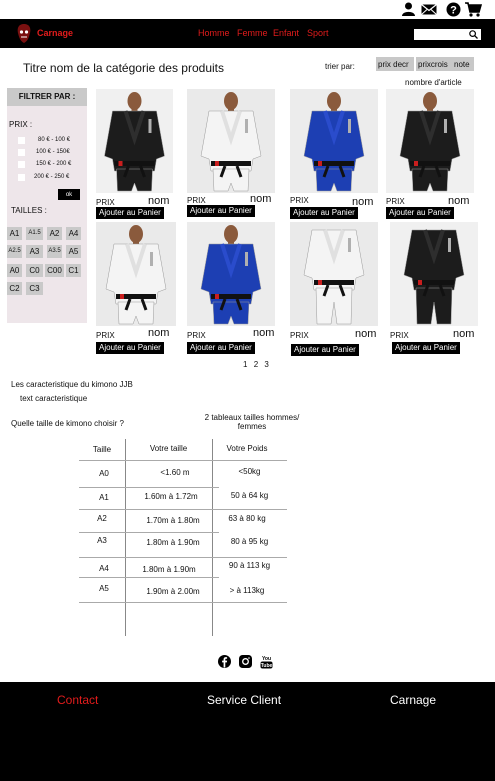  Describe the element at coordinates (429, 9) in the screenshot. I see `mail-icon` at that location.